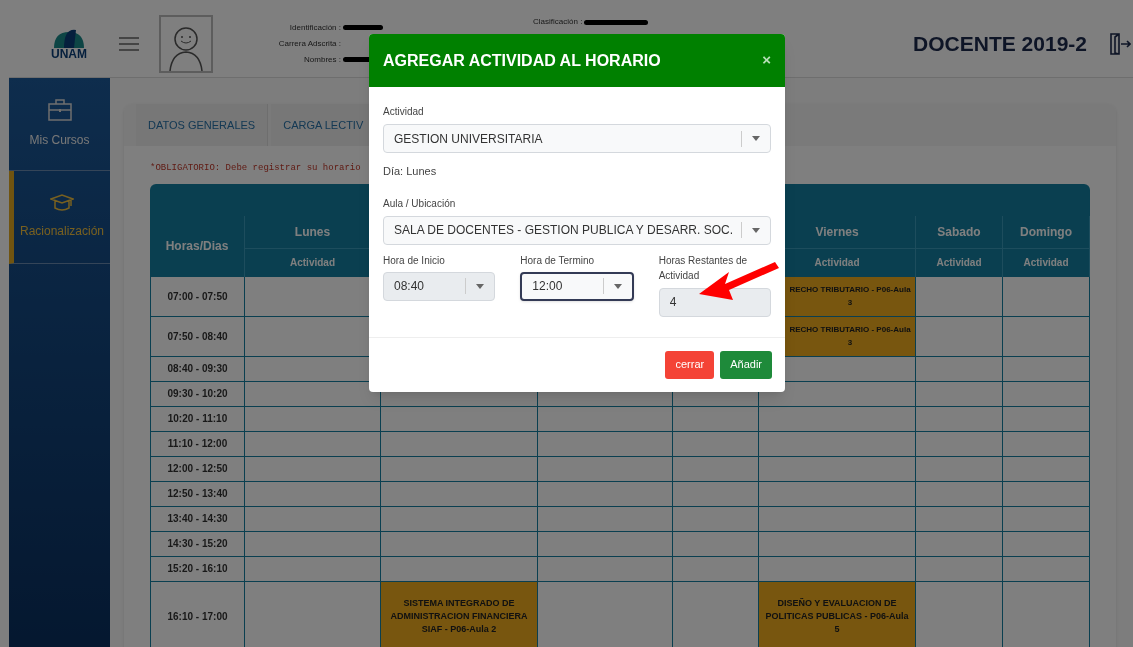  What do you see at coordinates (62, 203) in the screenshot?
I see `graduation-cap-icon` at bounding box center [62, 203].